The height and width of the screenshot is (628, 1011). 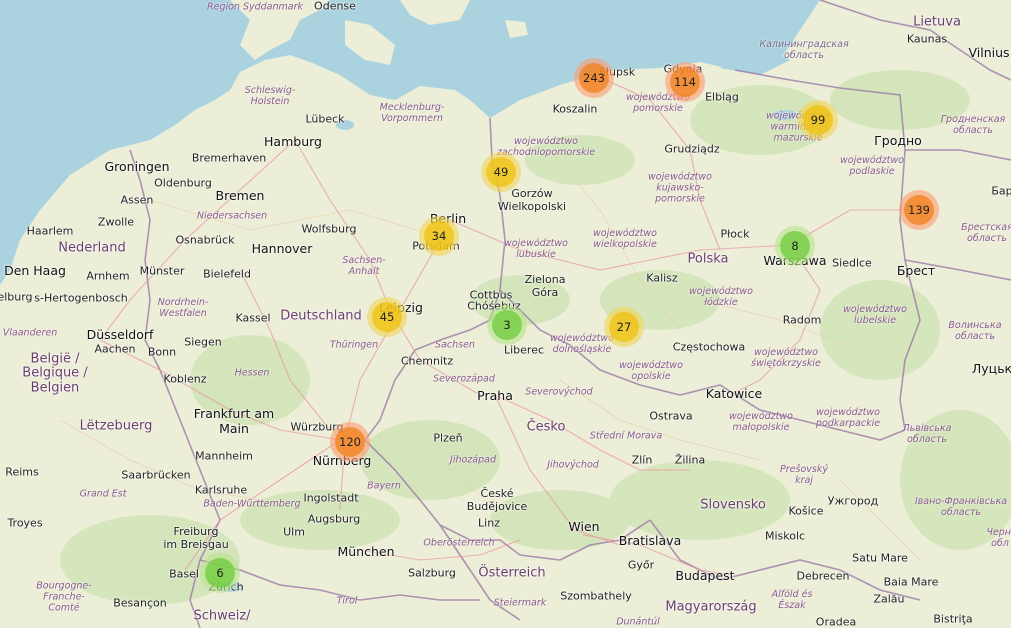 I want to click on cluster-marker: 34, so click(x=439, y=236).